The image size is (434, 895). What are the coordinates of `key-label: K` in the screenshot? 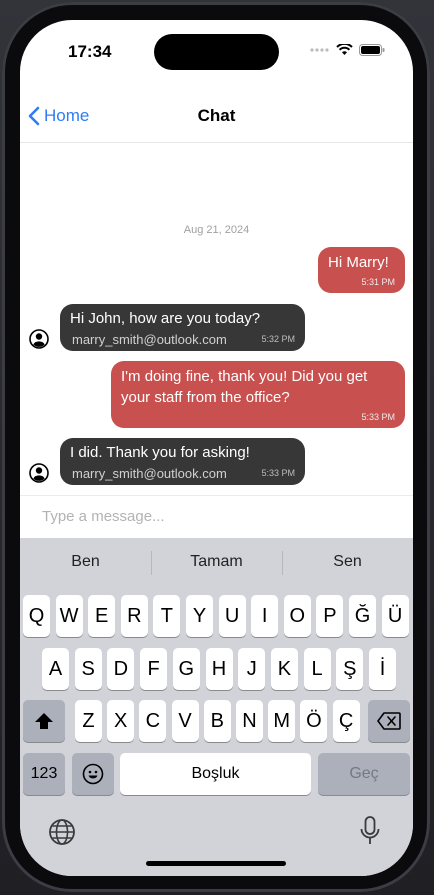 It's located at (284, 668).